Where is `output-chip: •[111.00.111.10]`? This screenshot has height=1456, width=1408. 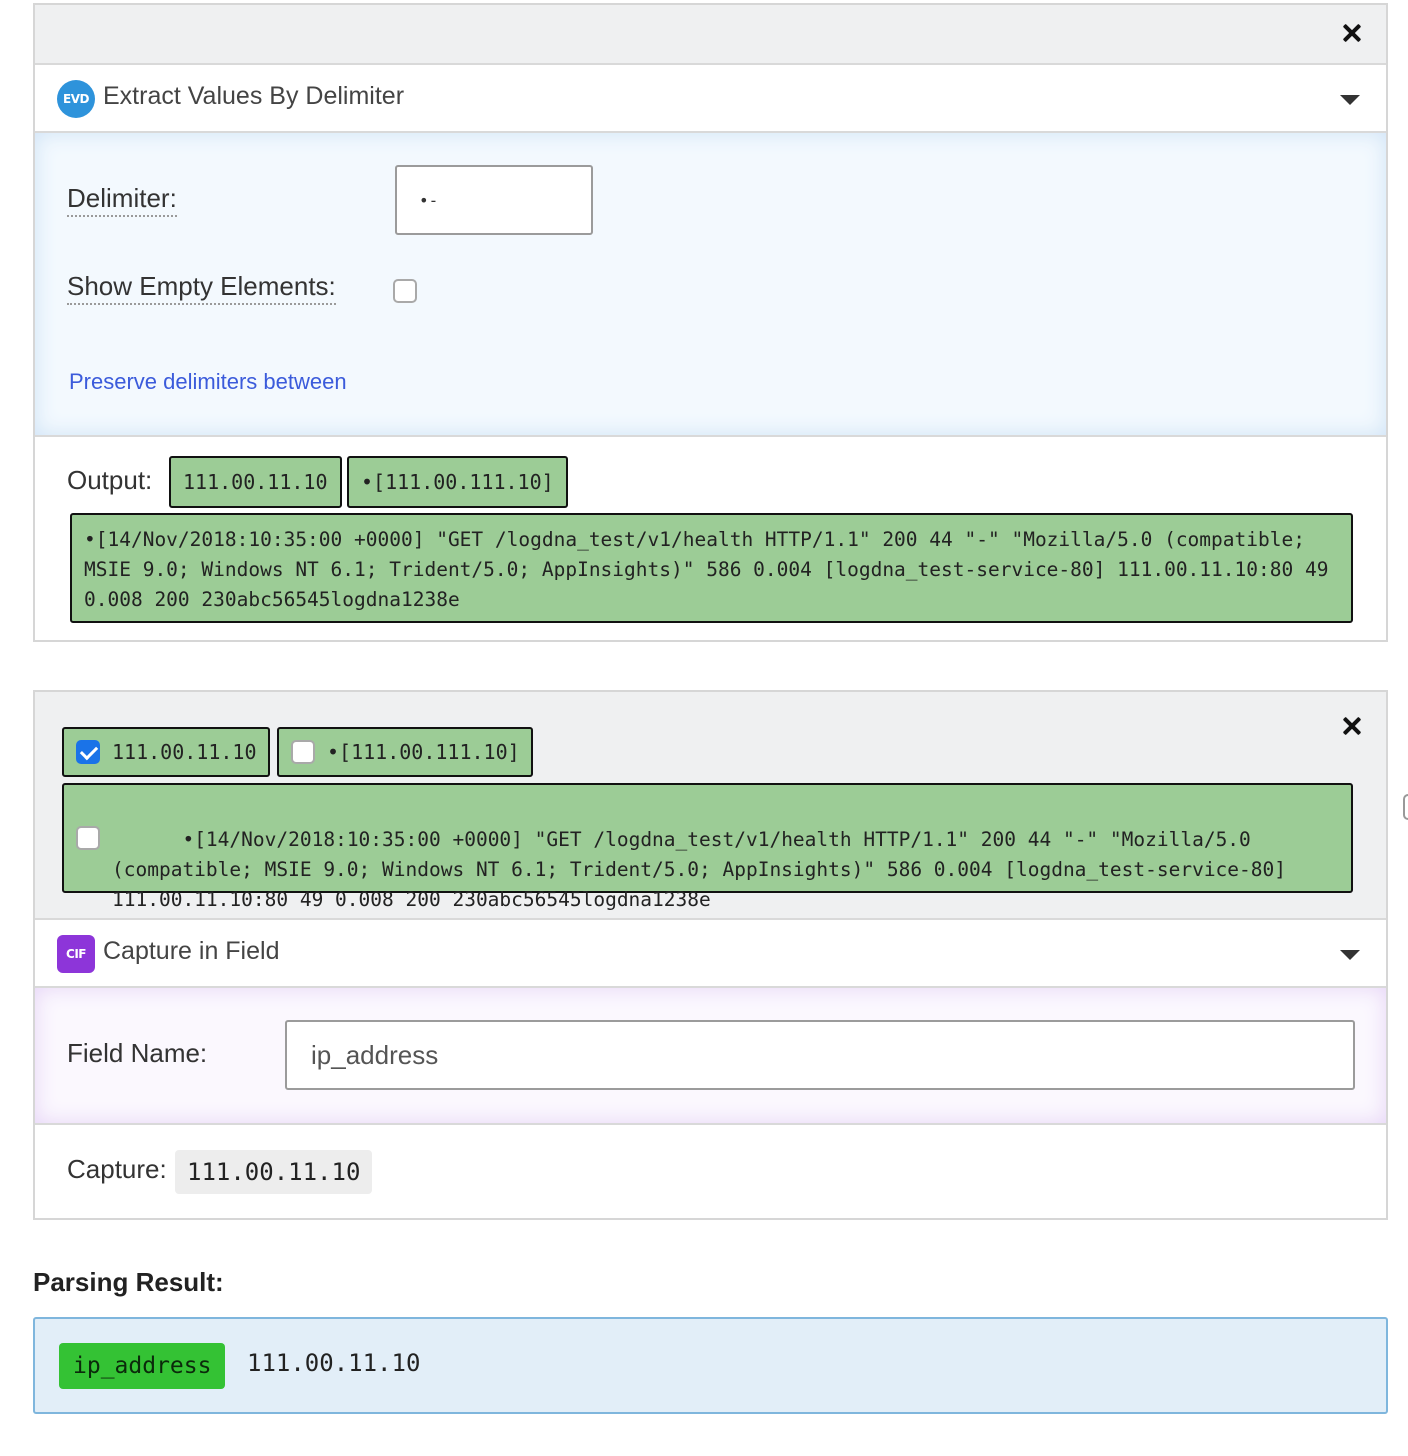
output-chip: •[111.00.111.10] is located at coordinates (457, 482).